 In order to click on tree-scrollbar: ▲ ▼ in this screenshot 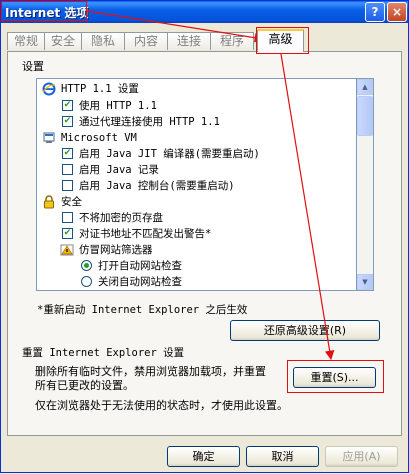, I will do `click(365, 184)`.